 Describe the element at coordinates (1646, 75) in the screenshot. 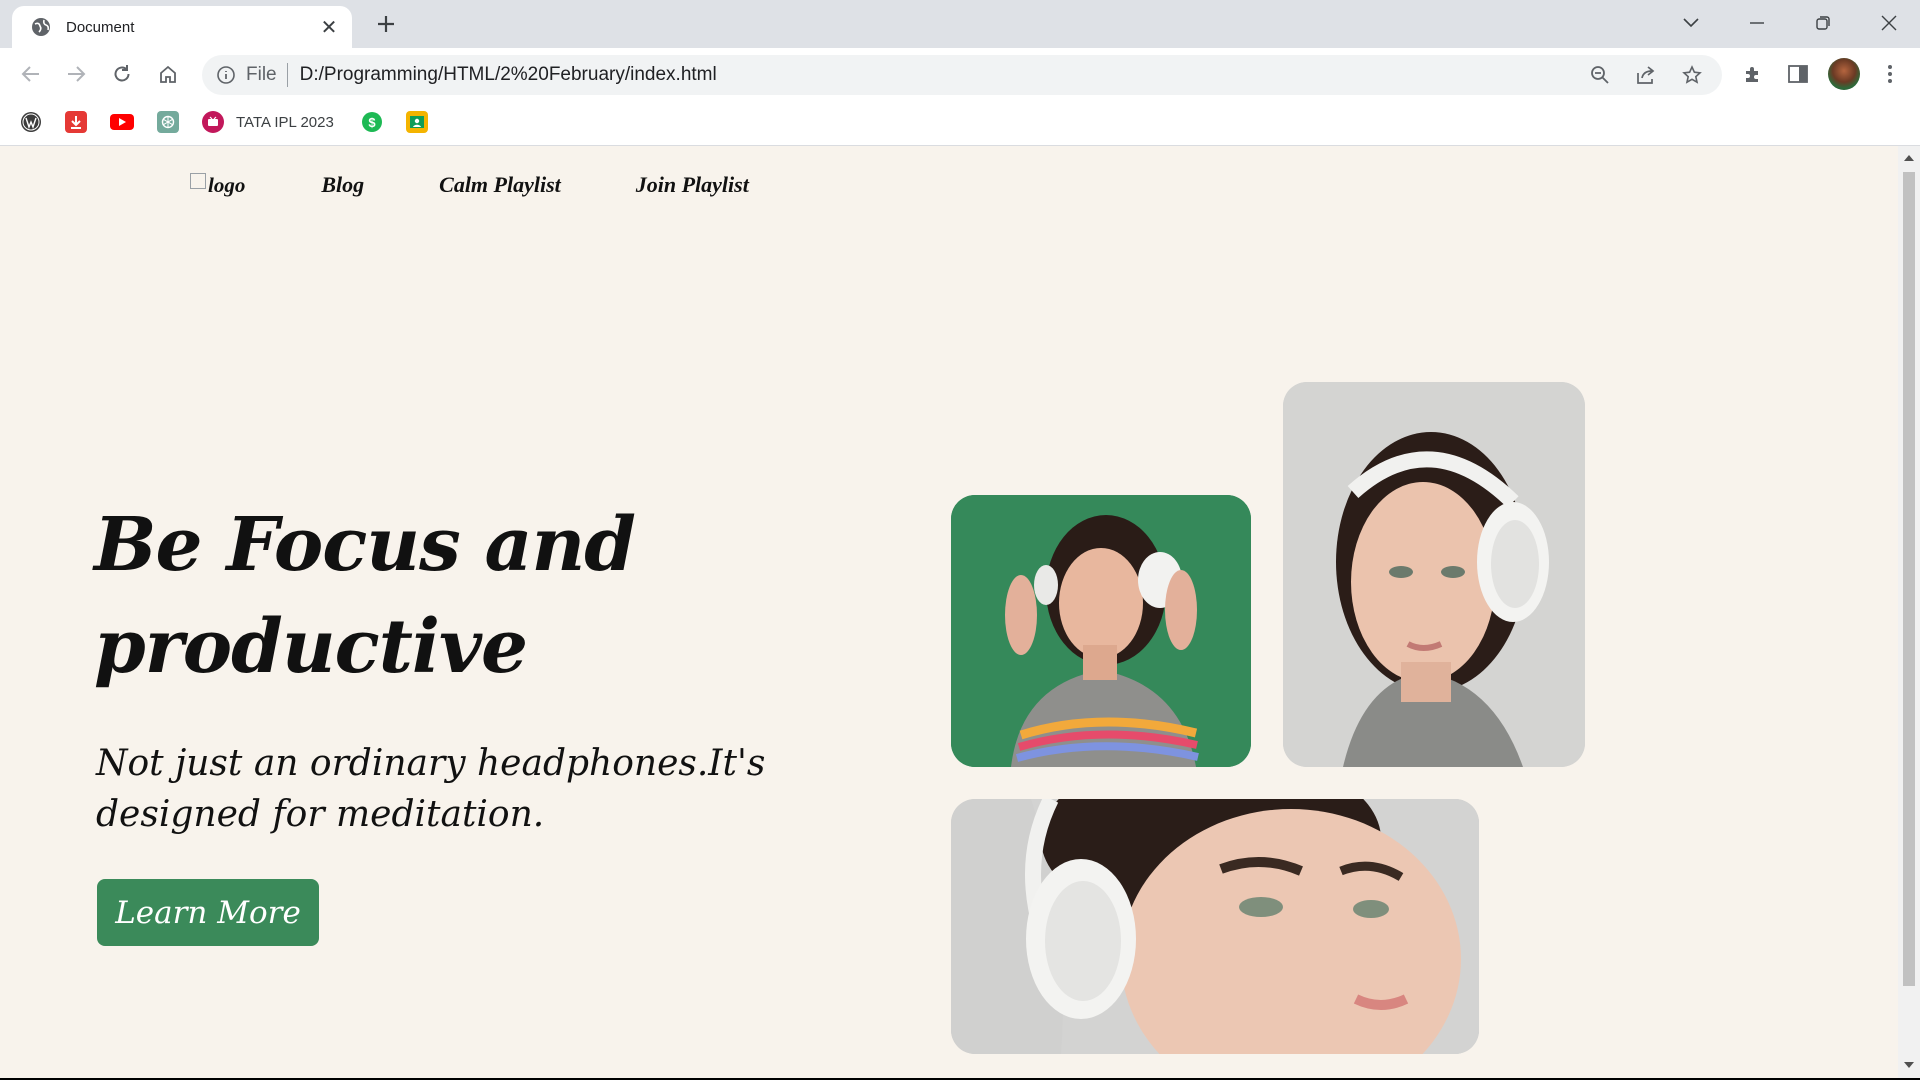

I see `share-icon` at that location.